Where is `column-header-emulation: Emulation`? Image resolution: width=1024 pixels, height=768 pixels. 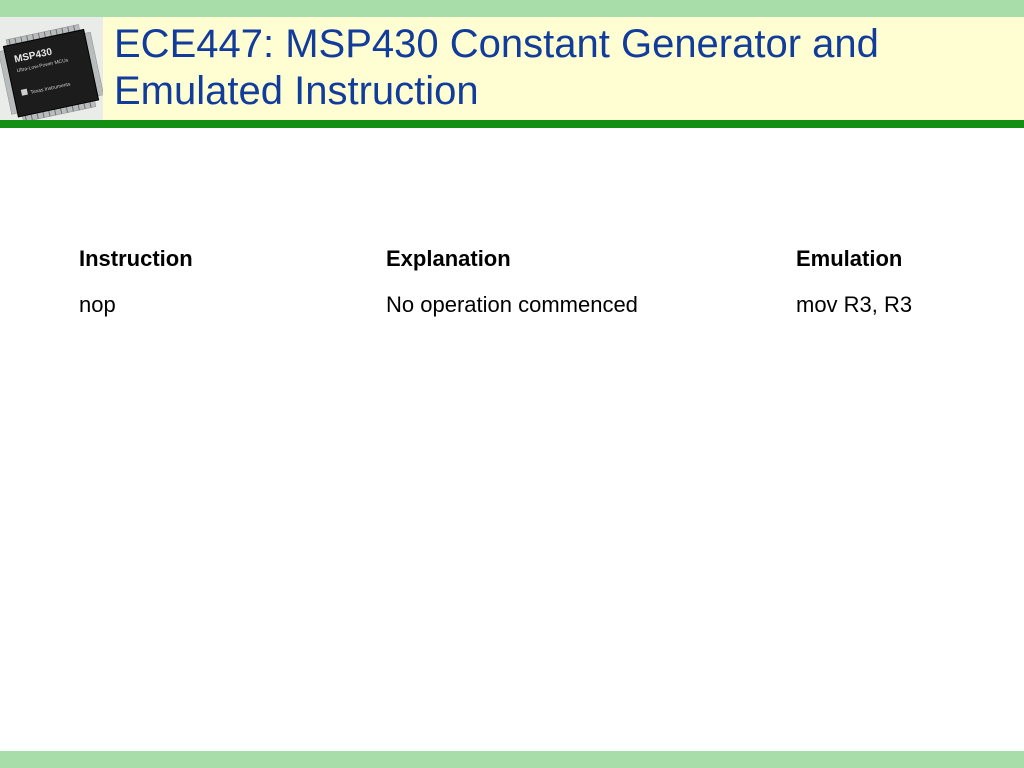 column-header-emulation: Emulation is located at coordinates (849, 258).